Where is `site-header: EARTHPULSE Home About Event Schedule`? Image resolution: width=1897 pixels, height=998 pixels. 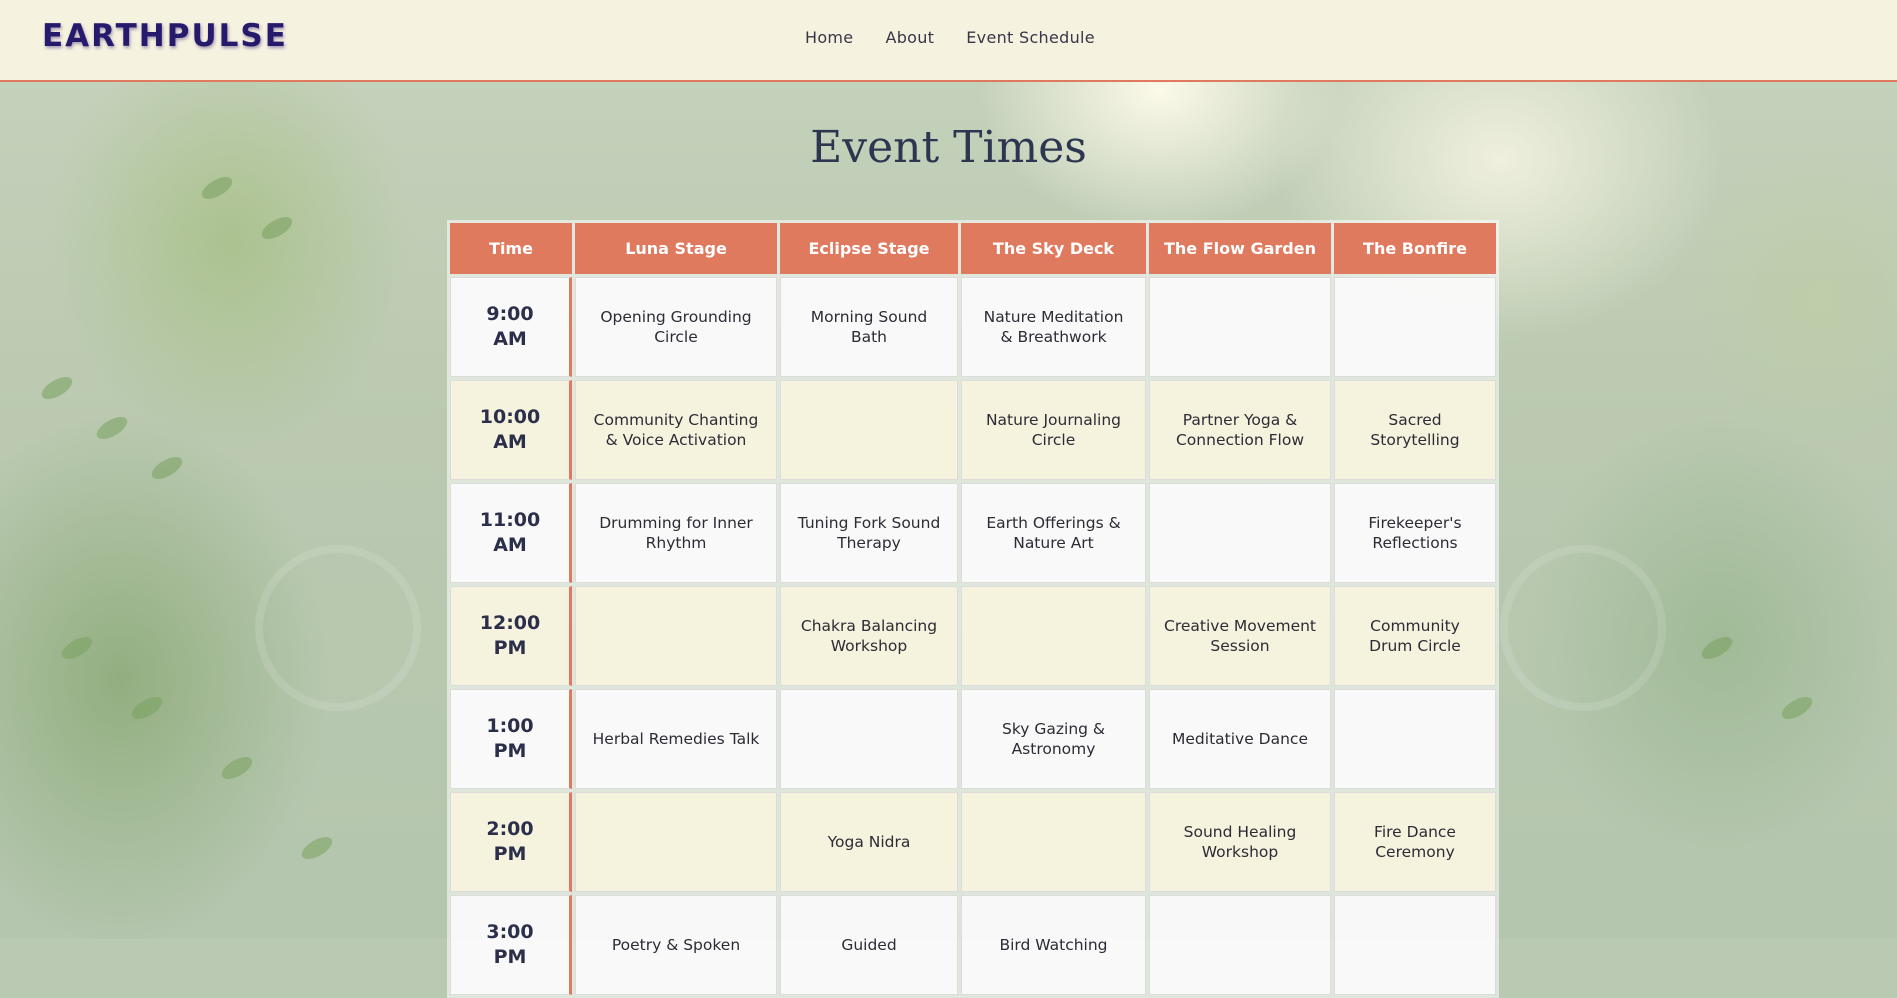
site-header: EARTHPULSE Home About Event Schedule is located at coordinates (948, 41).